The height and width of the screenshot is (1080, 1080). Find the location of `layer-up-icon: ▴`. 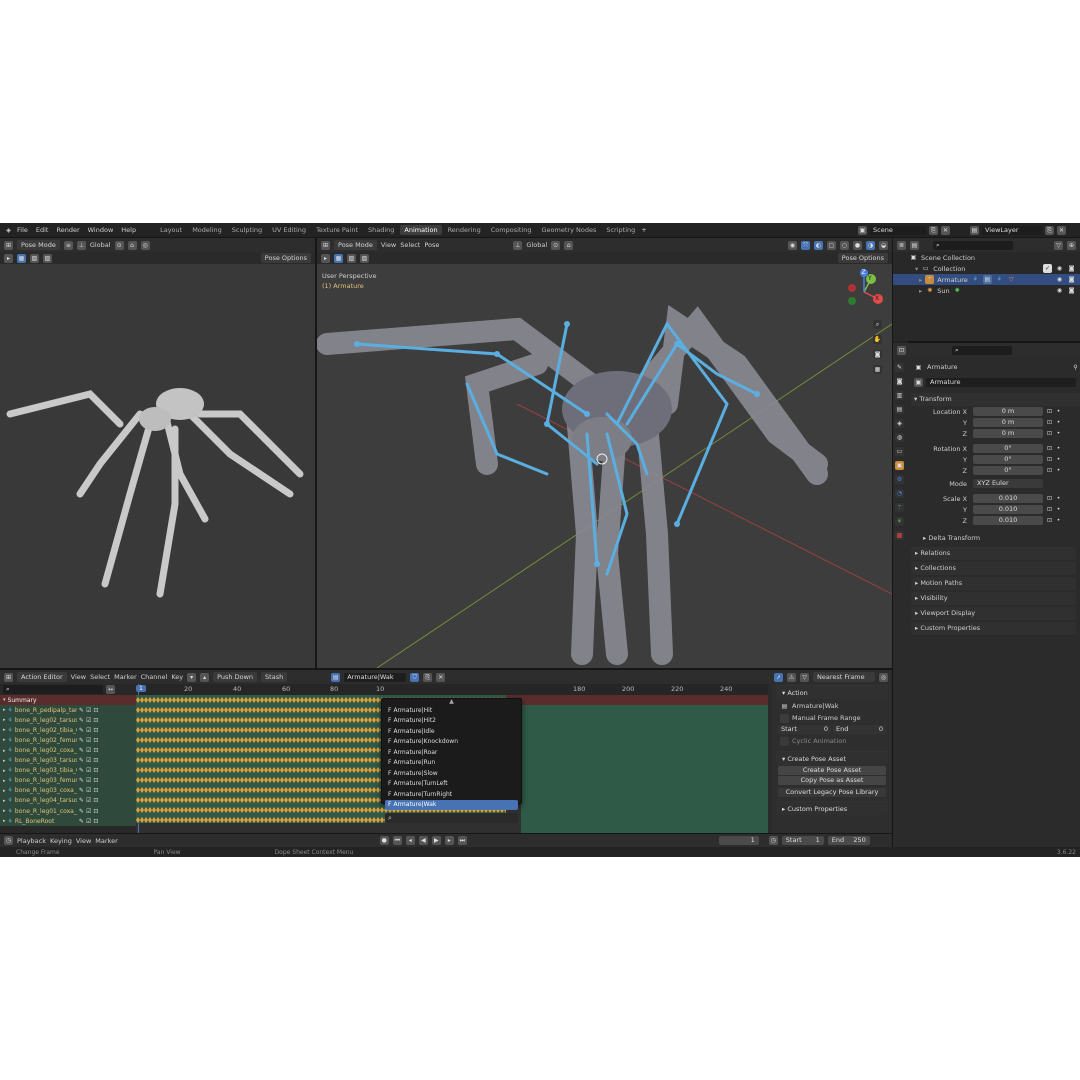

layer-up-icon: ▴ is located at coordinates (205, 677).